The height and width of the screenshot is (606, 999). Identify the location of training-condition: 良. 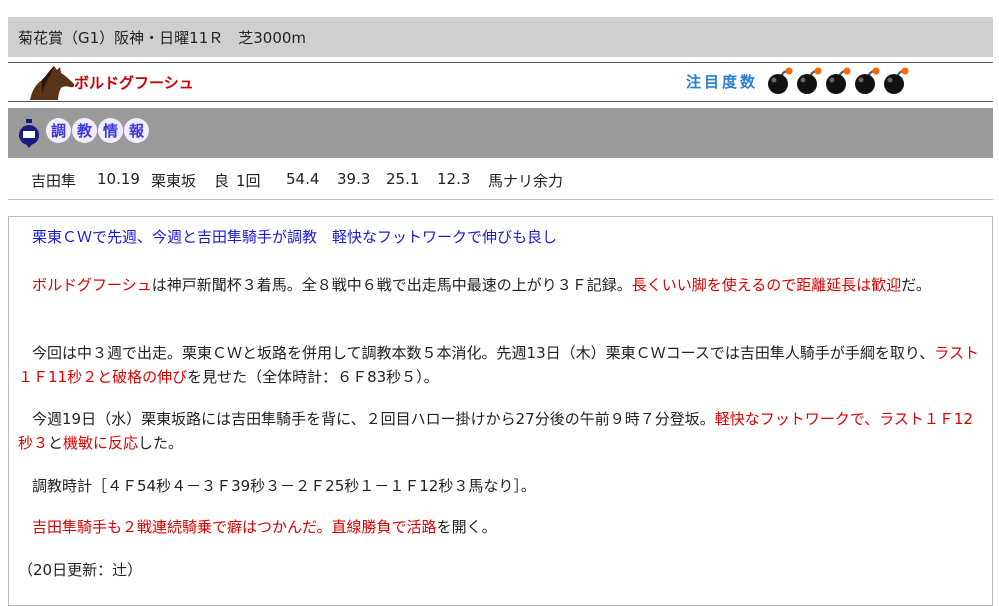
(222, 181).